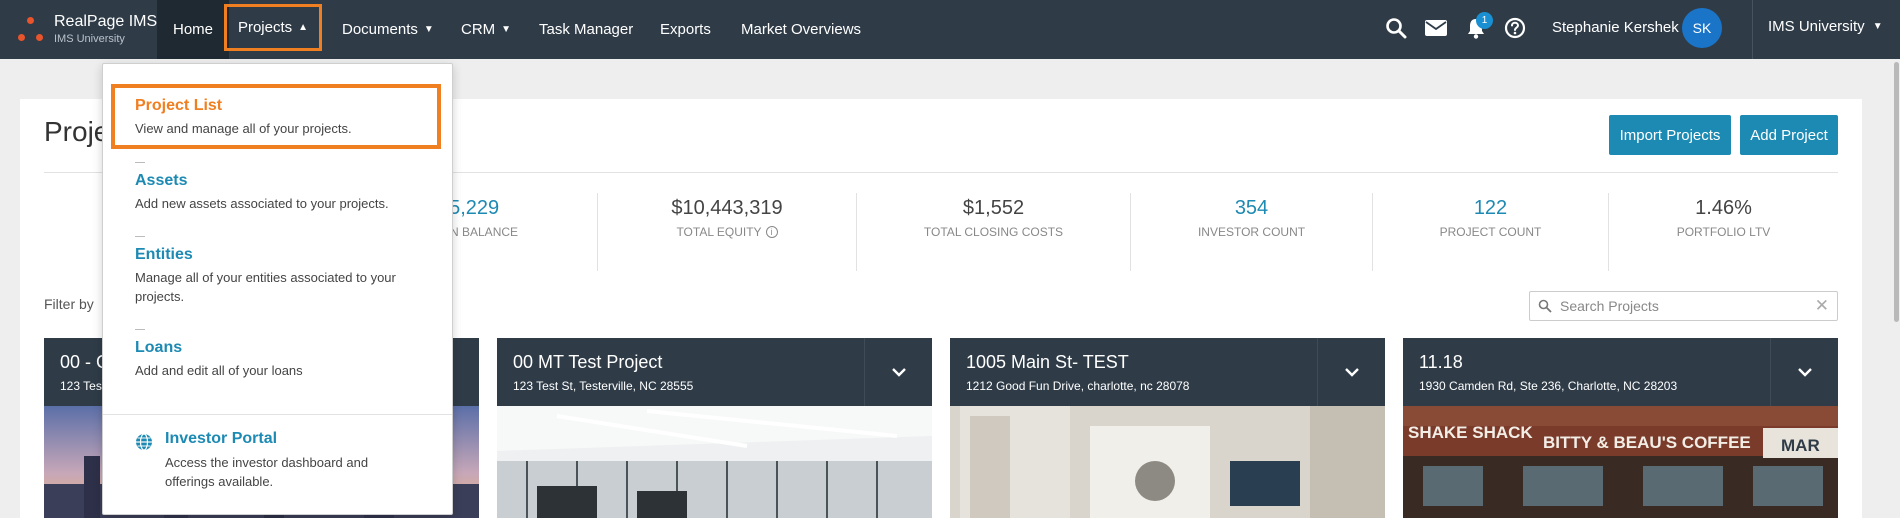  What do you see at coordinates (478, 29) in the screenshot?
I see `nav-crm-label: CRM` at bounding box center [478, 29].